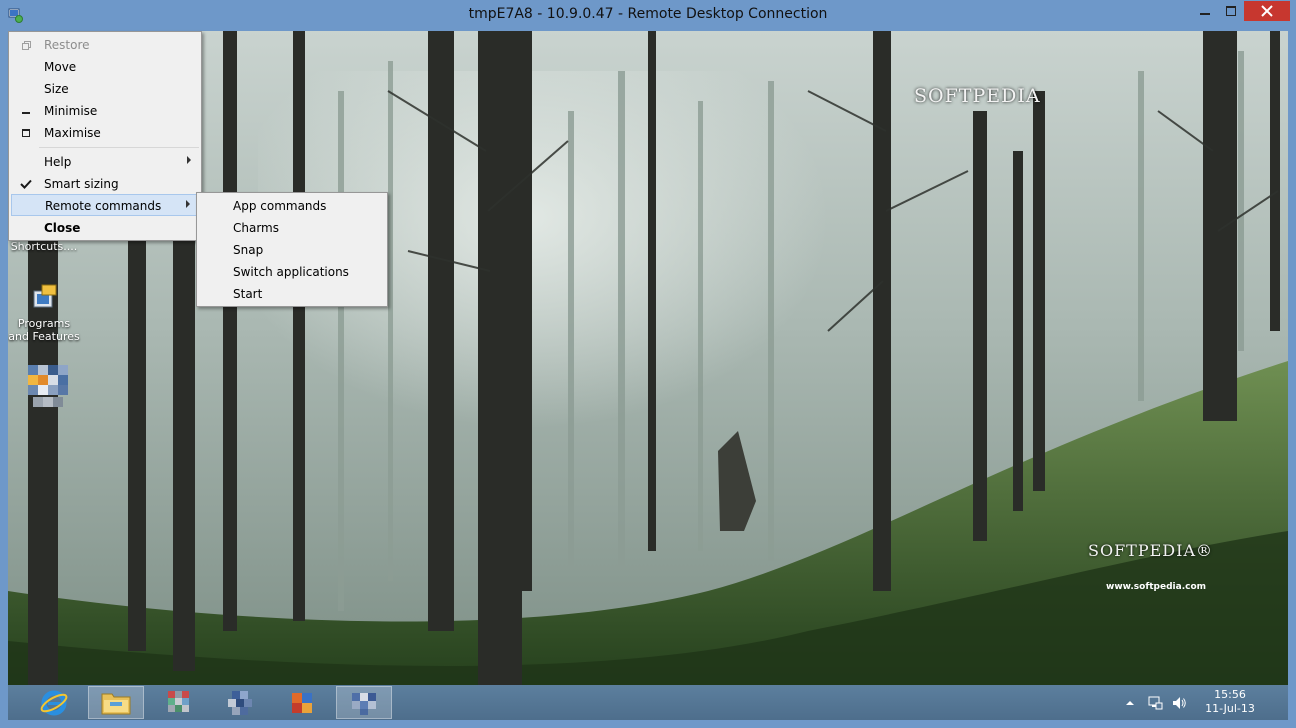 The height and width of the screenshot is (728, 1296). I want to click on menu-item-move: Move, so click(105, 67).